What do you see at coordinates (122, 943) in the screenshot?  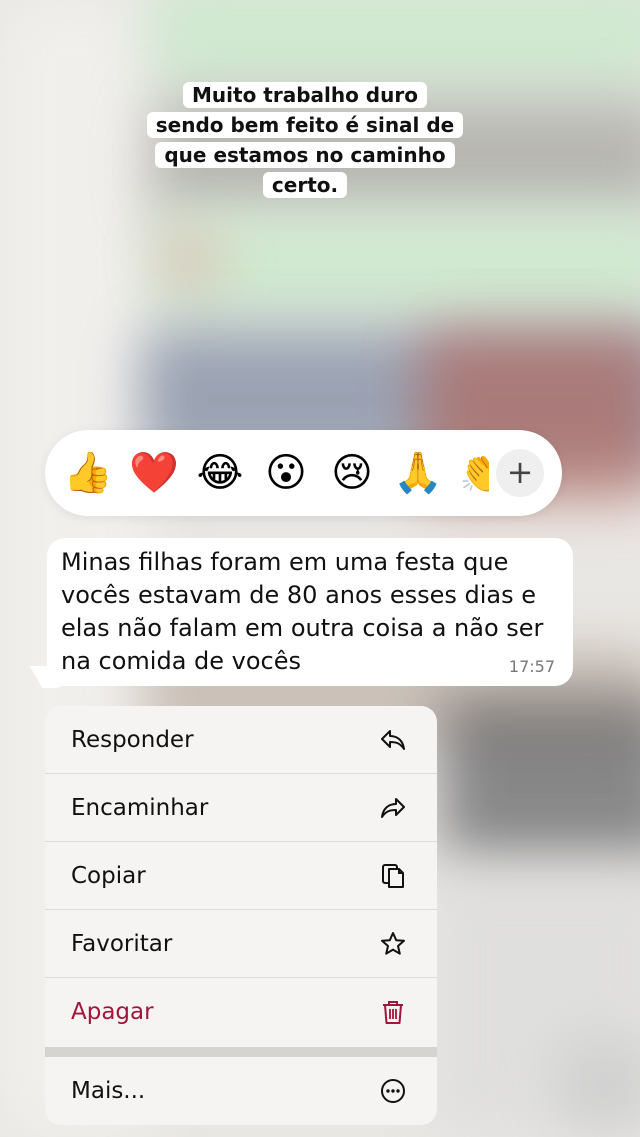 I see `menu-item-label: Favoritar` at bounding box center [122, 943].